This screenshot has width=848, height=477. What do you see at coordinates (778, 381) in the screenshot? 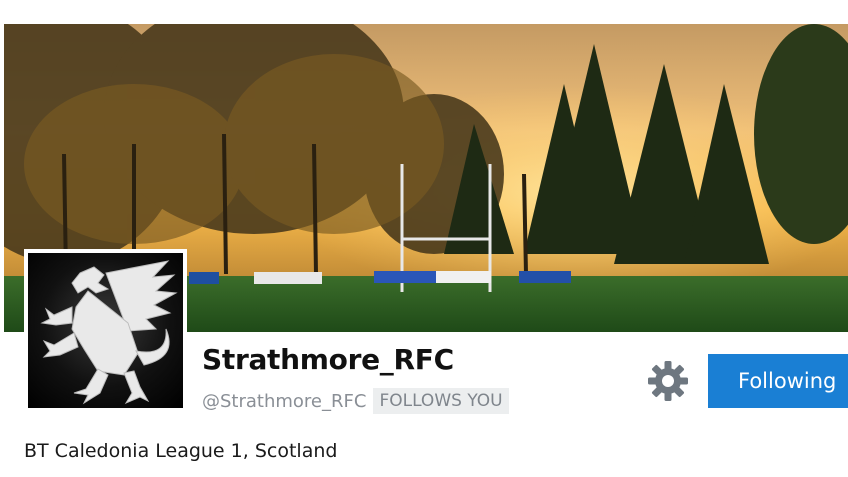
I see `following-button: Following` at bounding box center [778, 381].